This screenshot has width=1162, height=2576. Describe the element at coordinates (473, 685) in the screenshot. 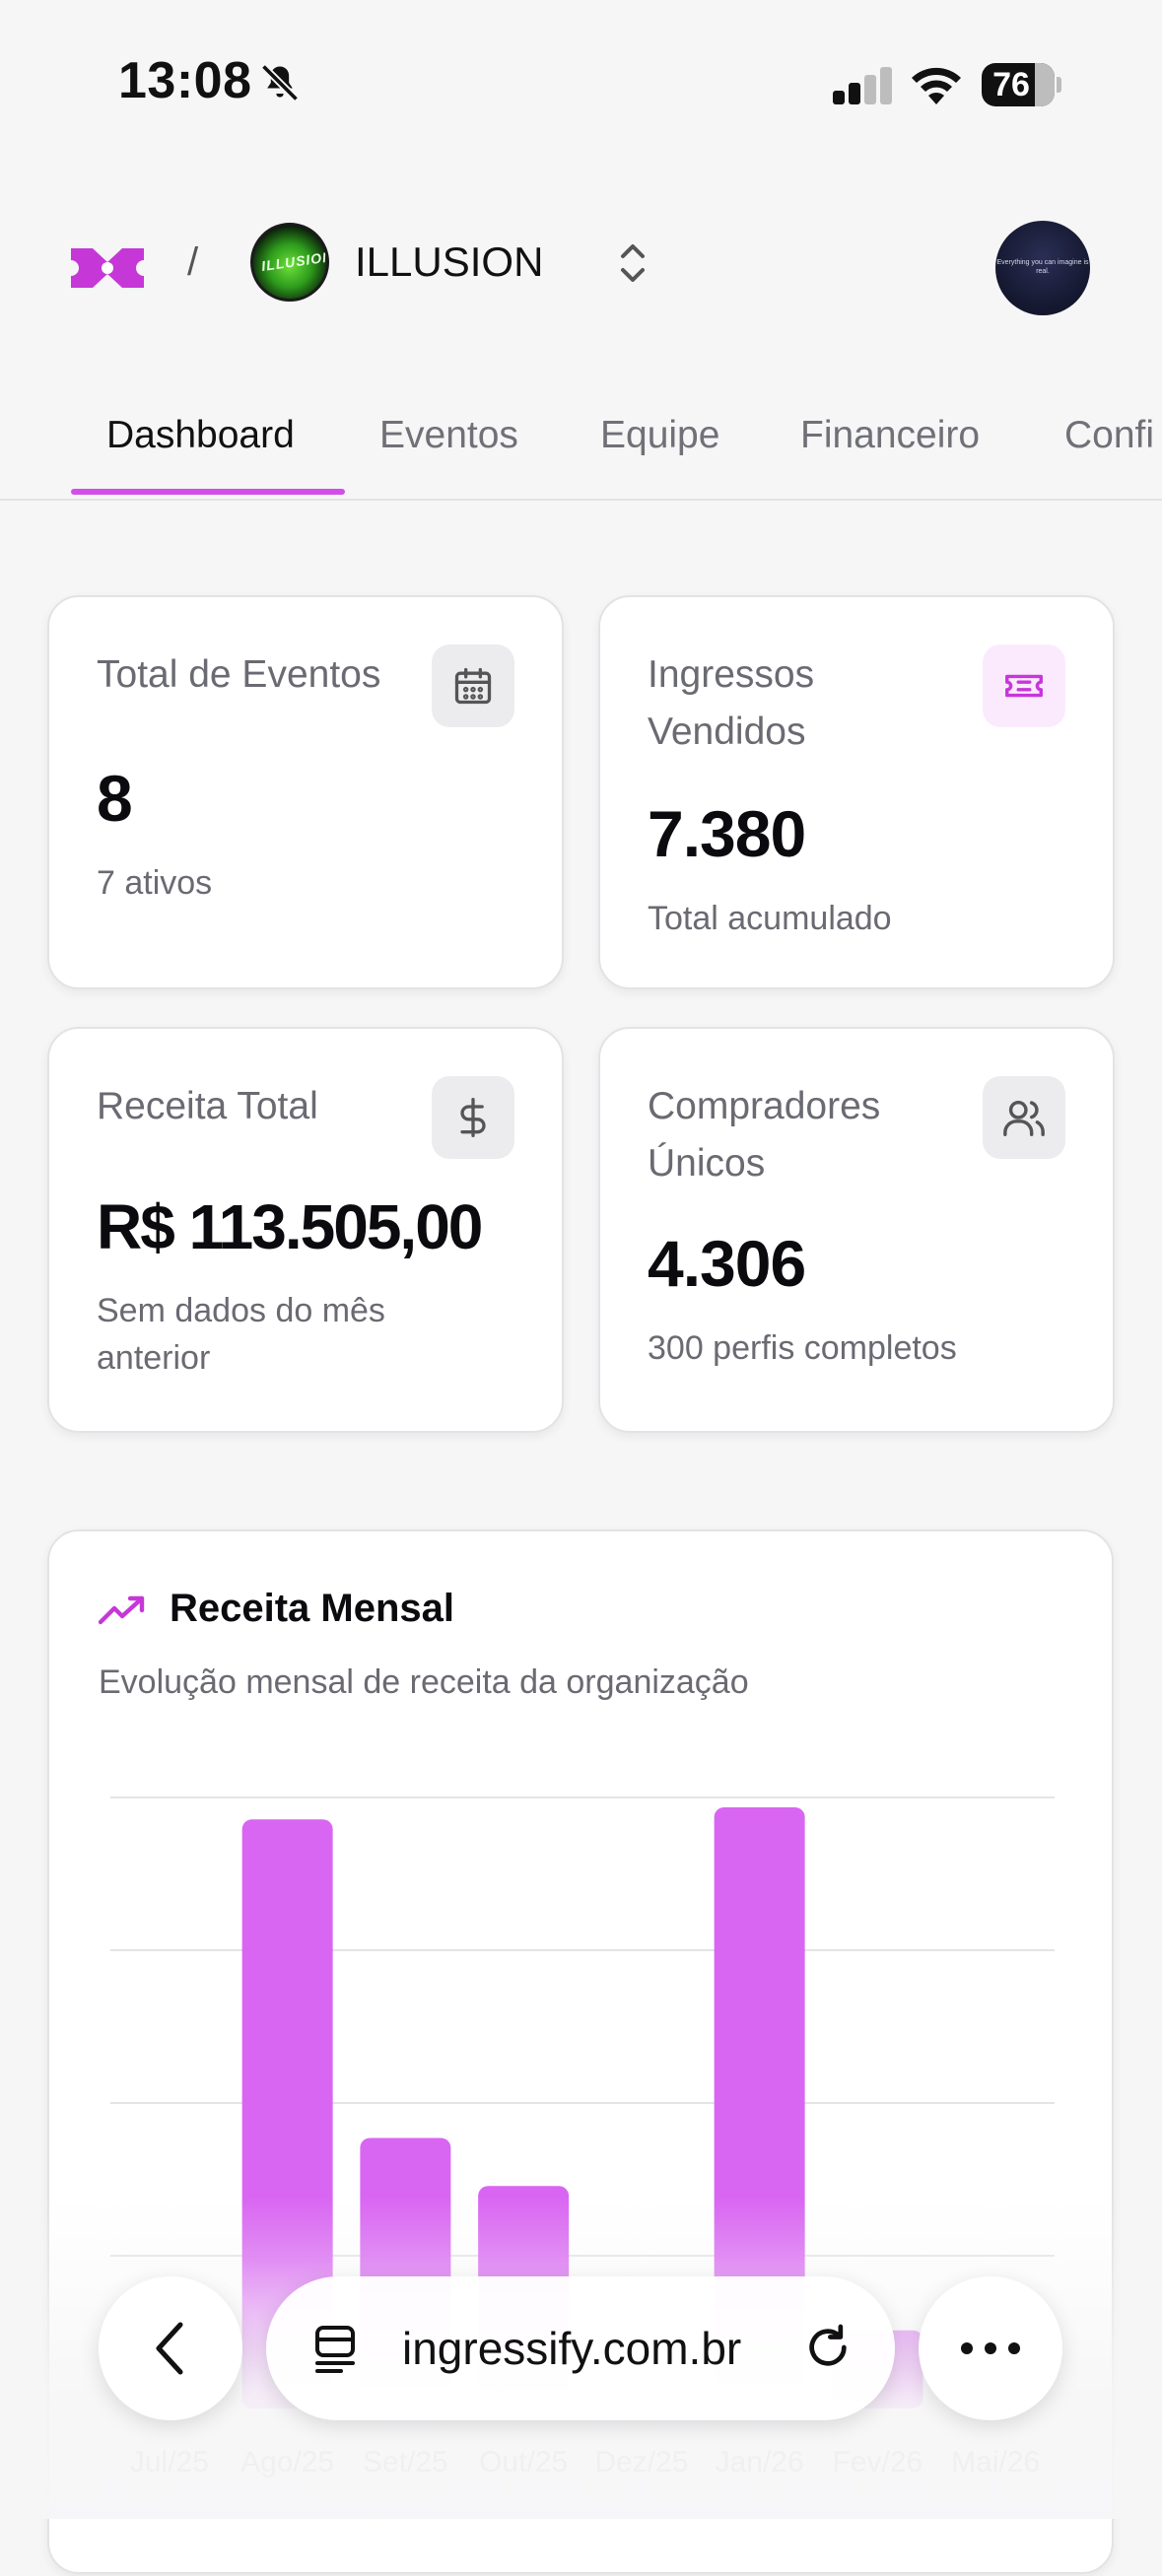

I see `calendar-icon` at that location.